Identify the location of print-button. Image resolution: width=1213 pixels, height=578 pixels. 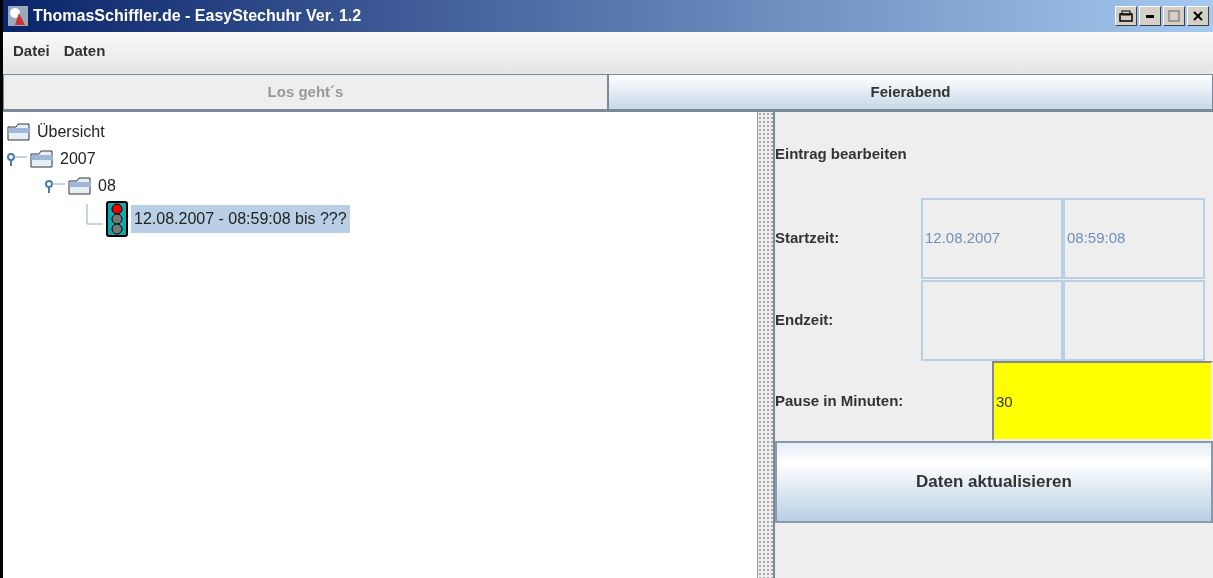
(1126, 16).